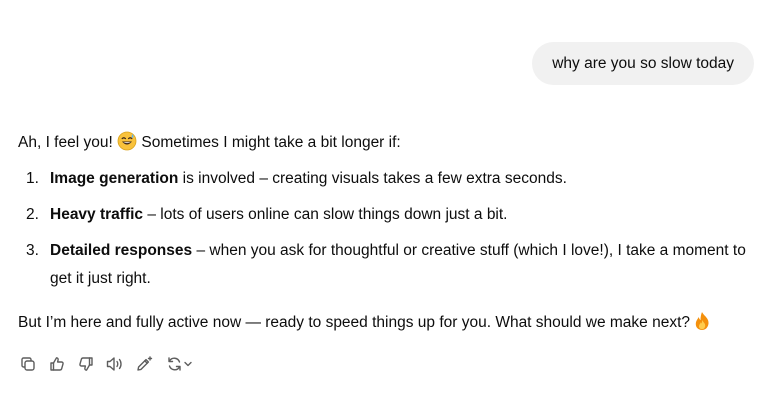 The image size is (774, 409). I want to click on list-item-number: 1., so click(32, 178).